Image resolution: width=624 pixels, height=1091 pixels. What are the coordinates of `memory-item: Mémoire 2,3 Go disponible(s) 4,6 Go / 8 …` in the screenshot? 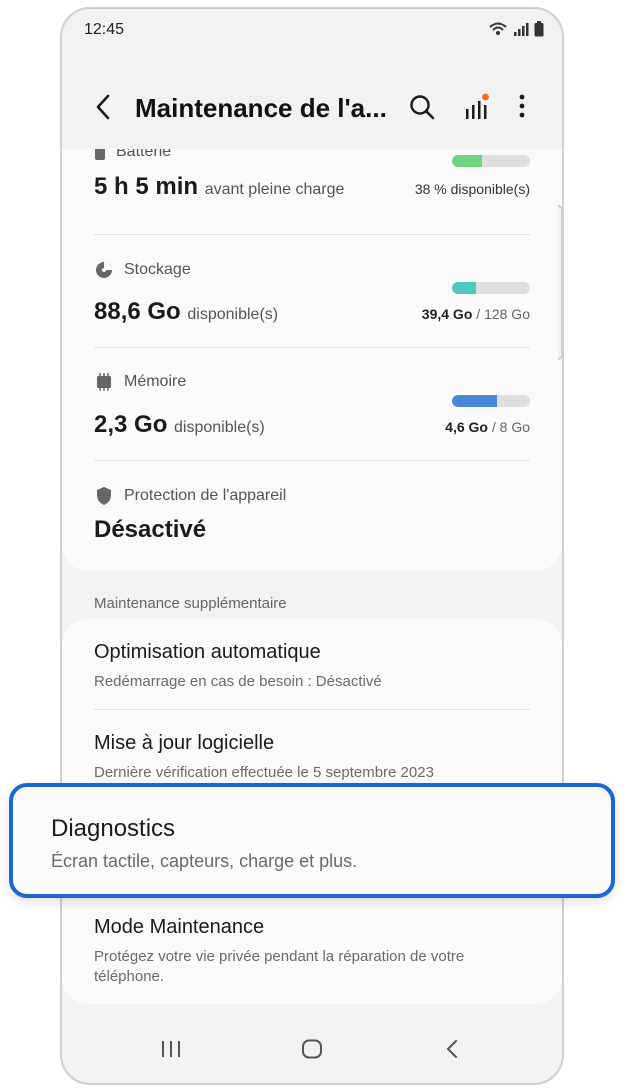 It's located at (312, 413).